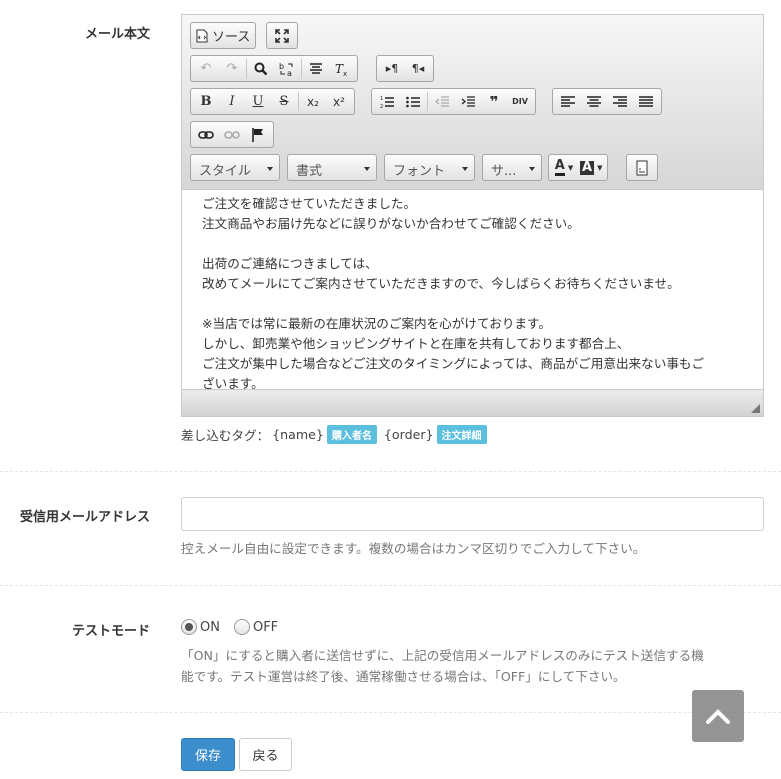 This screenshot has width=781, height=779. I want to click on toolbar-group-clipboard: ↶ ↷ ba Tx, so click(274, 68).